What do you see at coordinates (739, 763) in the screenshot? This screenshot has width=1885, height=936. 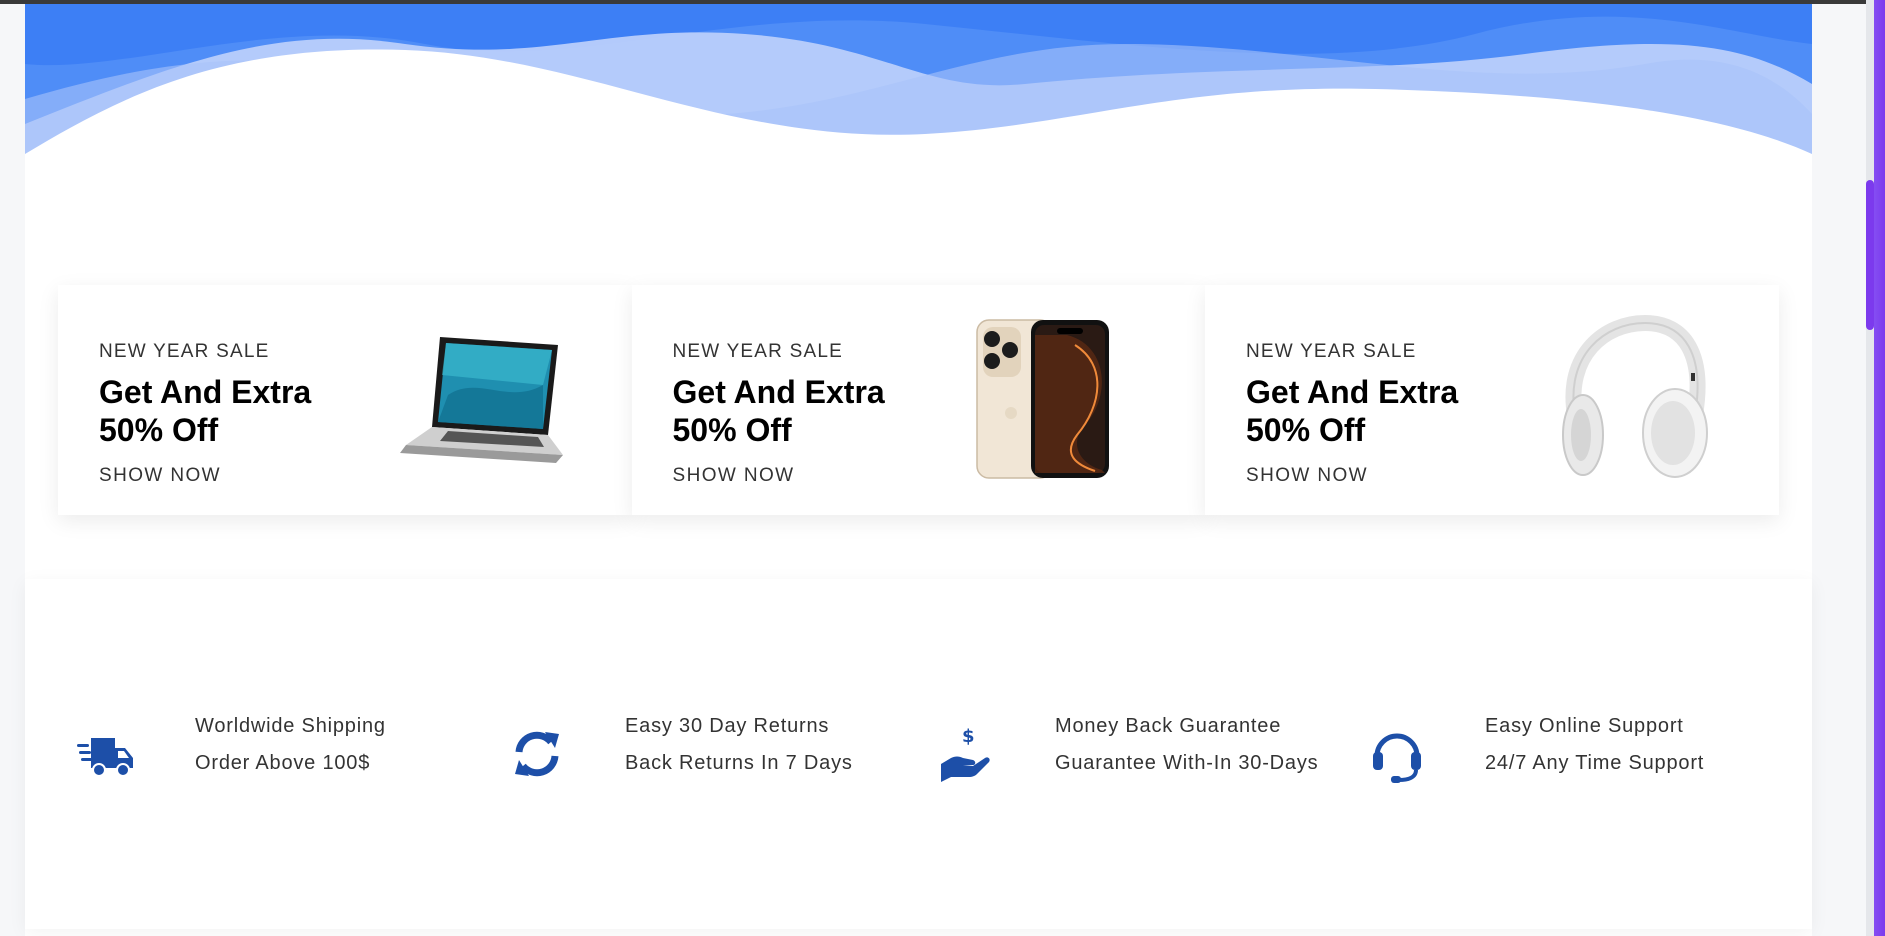 I see `feature-subtitle: Back Returns In 7 Days` at bounding box center [739, 763].